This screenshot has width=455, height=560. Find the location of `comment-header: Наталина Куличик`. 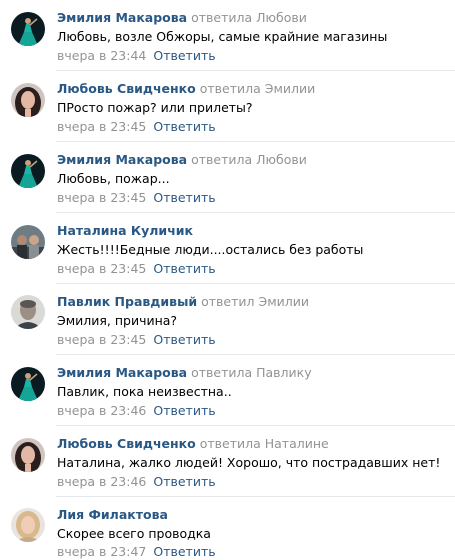

comment-header: Наталина Куличик is located at coordinates (125, 230).